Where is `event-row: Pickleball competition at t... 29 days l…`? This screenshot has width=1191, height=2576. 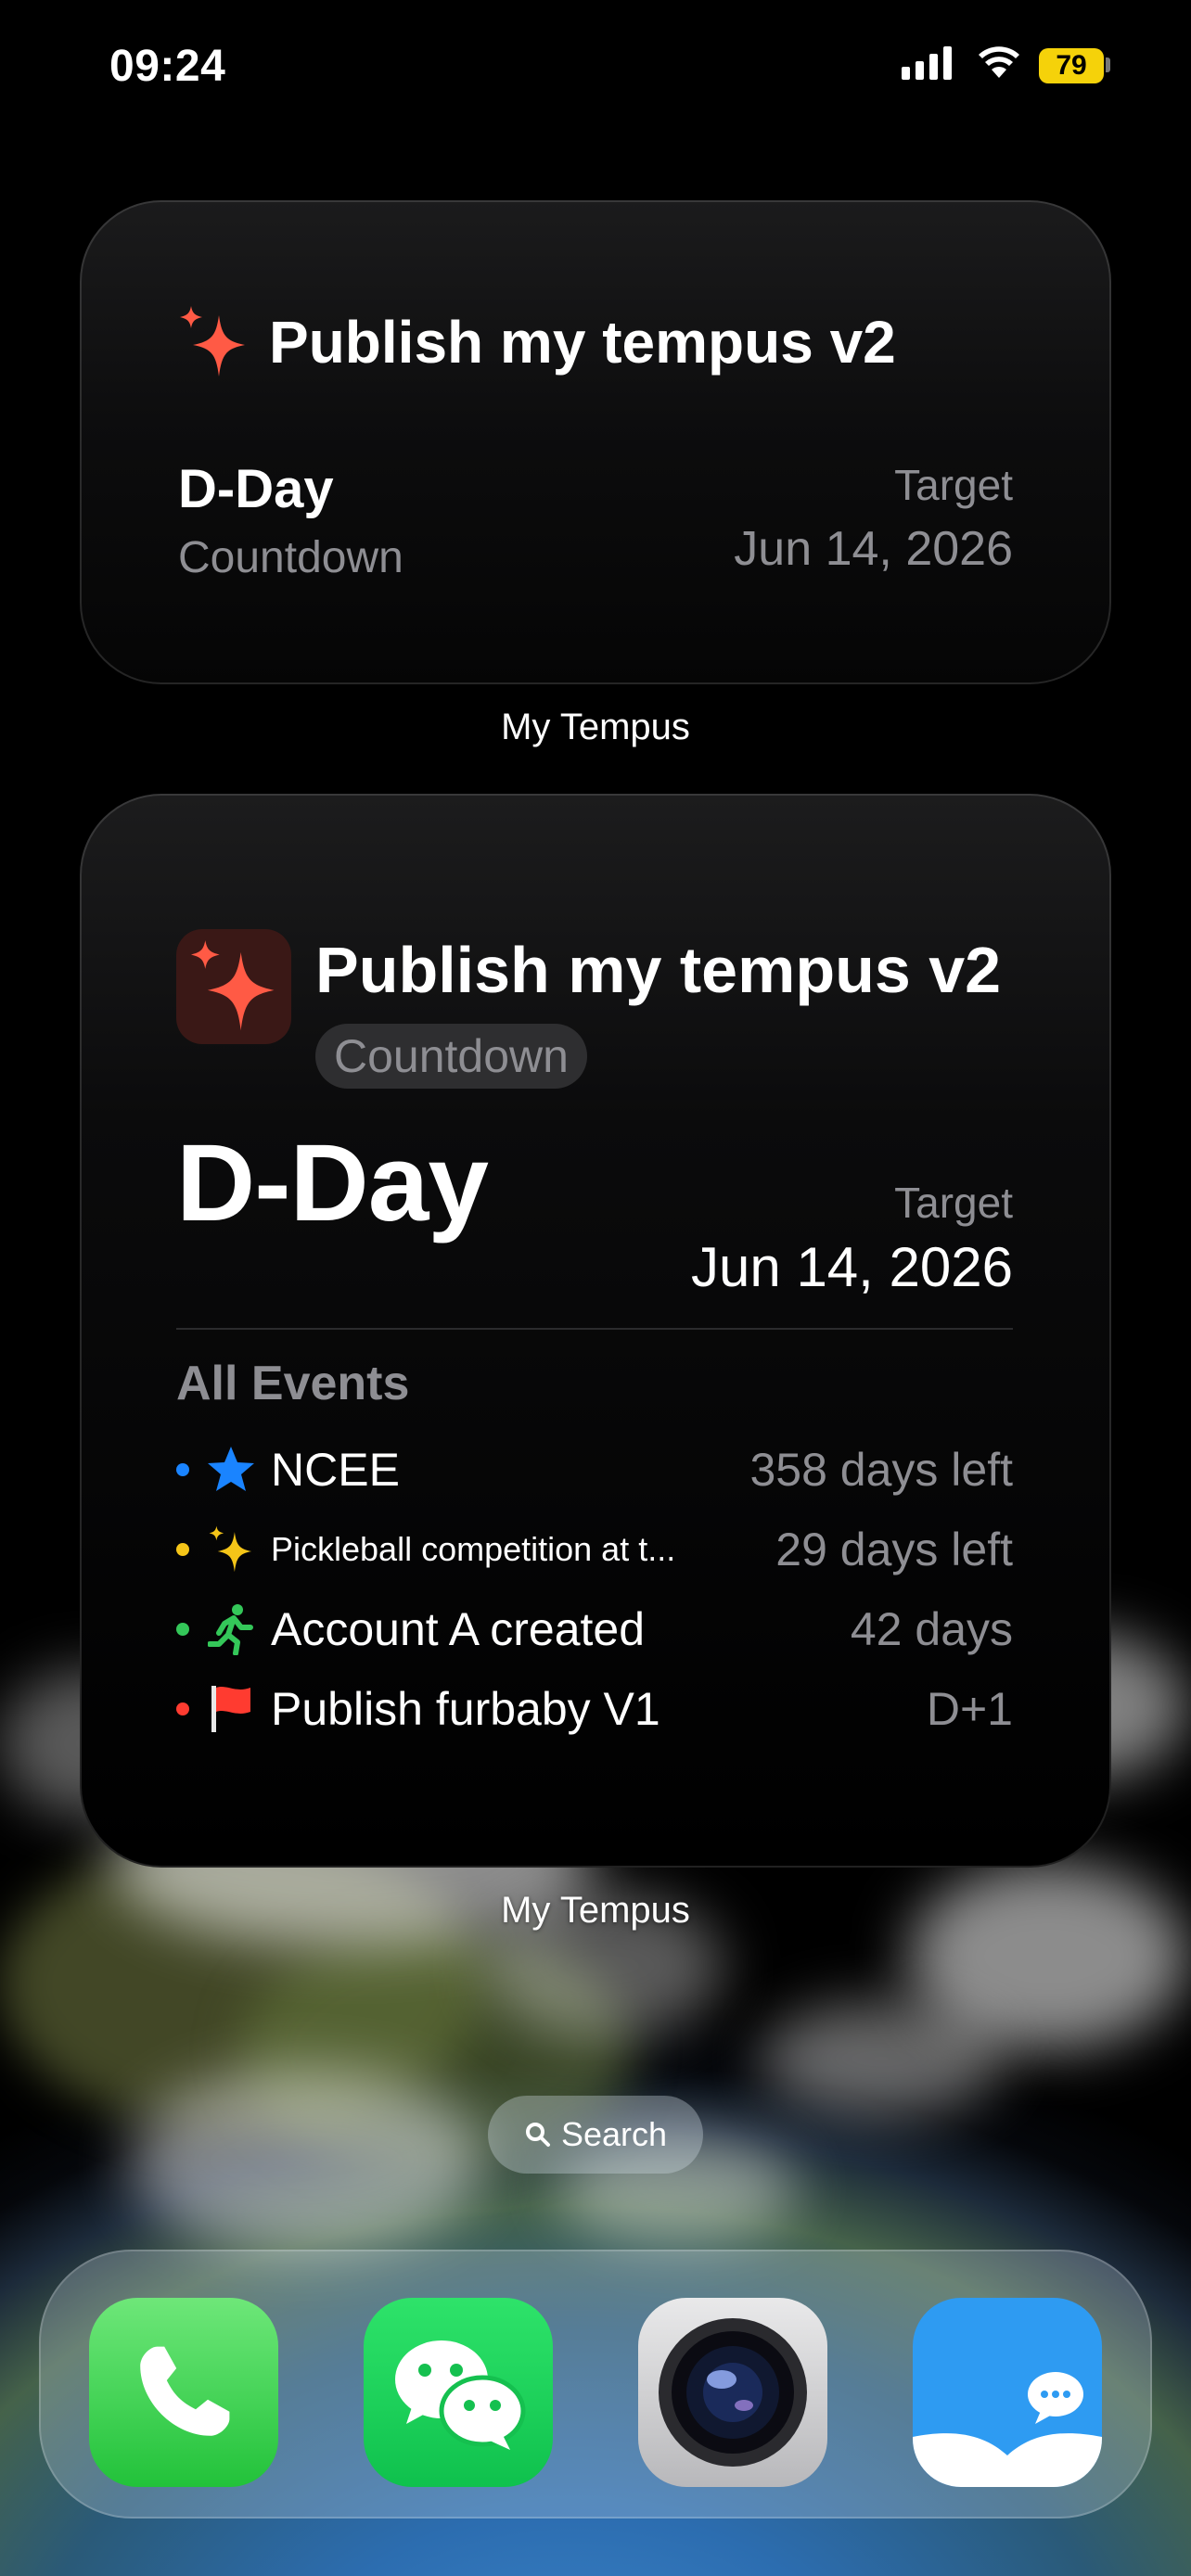
event-row: Pickleball competition at t... 29 days l… is located at coordinates (594, 1550).